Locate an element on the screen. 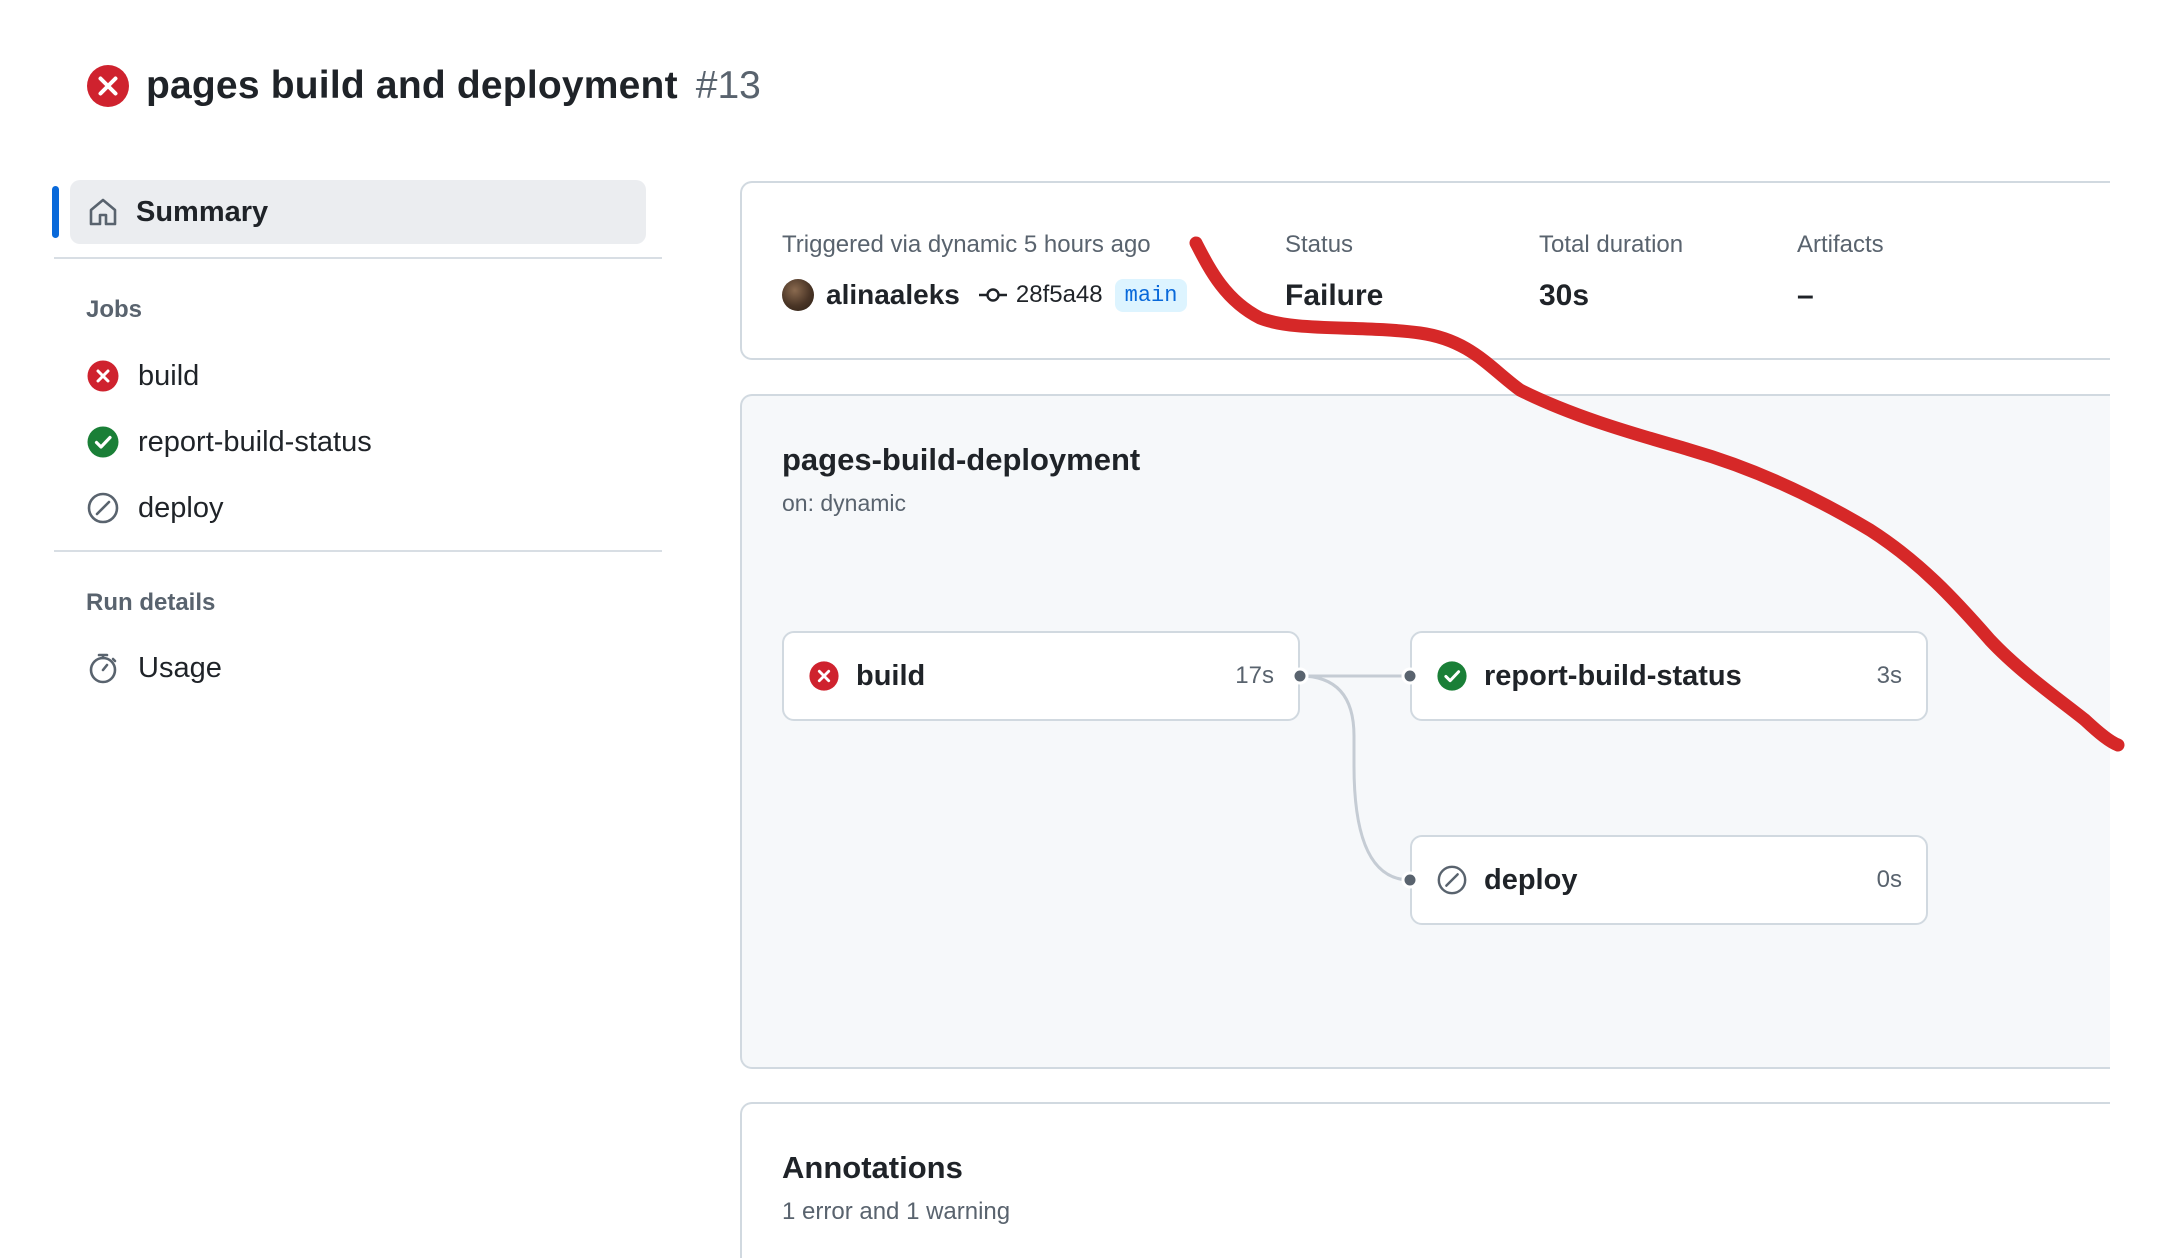  sidebar-item-label: Usage is located at coordinates (180, 667).